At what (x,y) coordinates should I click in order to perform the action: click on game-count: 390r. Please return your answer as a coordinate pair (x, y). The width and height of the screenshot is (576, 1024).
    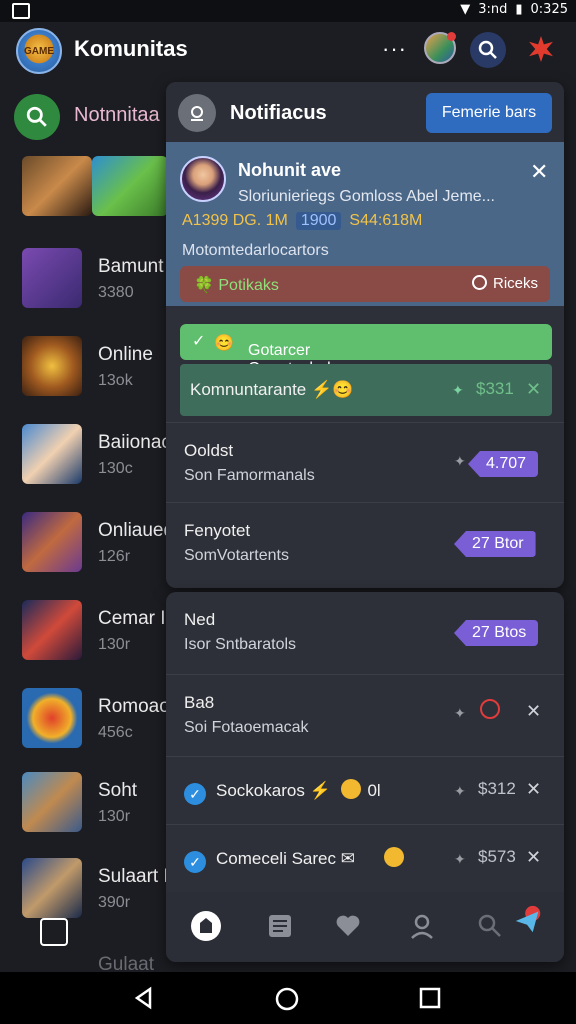
    Looking at the image, I should click on (114, 902).